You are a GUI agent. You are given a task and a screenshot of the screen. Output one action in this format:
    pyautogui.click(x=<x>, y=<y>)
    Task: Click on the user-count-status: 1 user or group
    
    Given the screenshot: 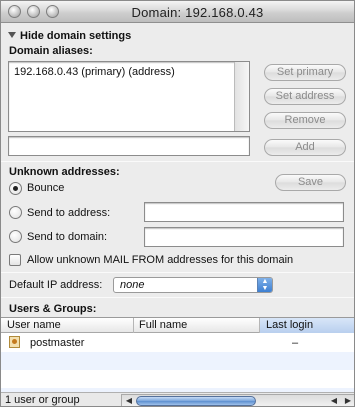 What is the action you would take?
    pyautogui.click(x=42, y=400)
    